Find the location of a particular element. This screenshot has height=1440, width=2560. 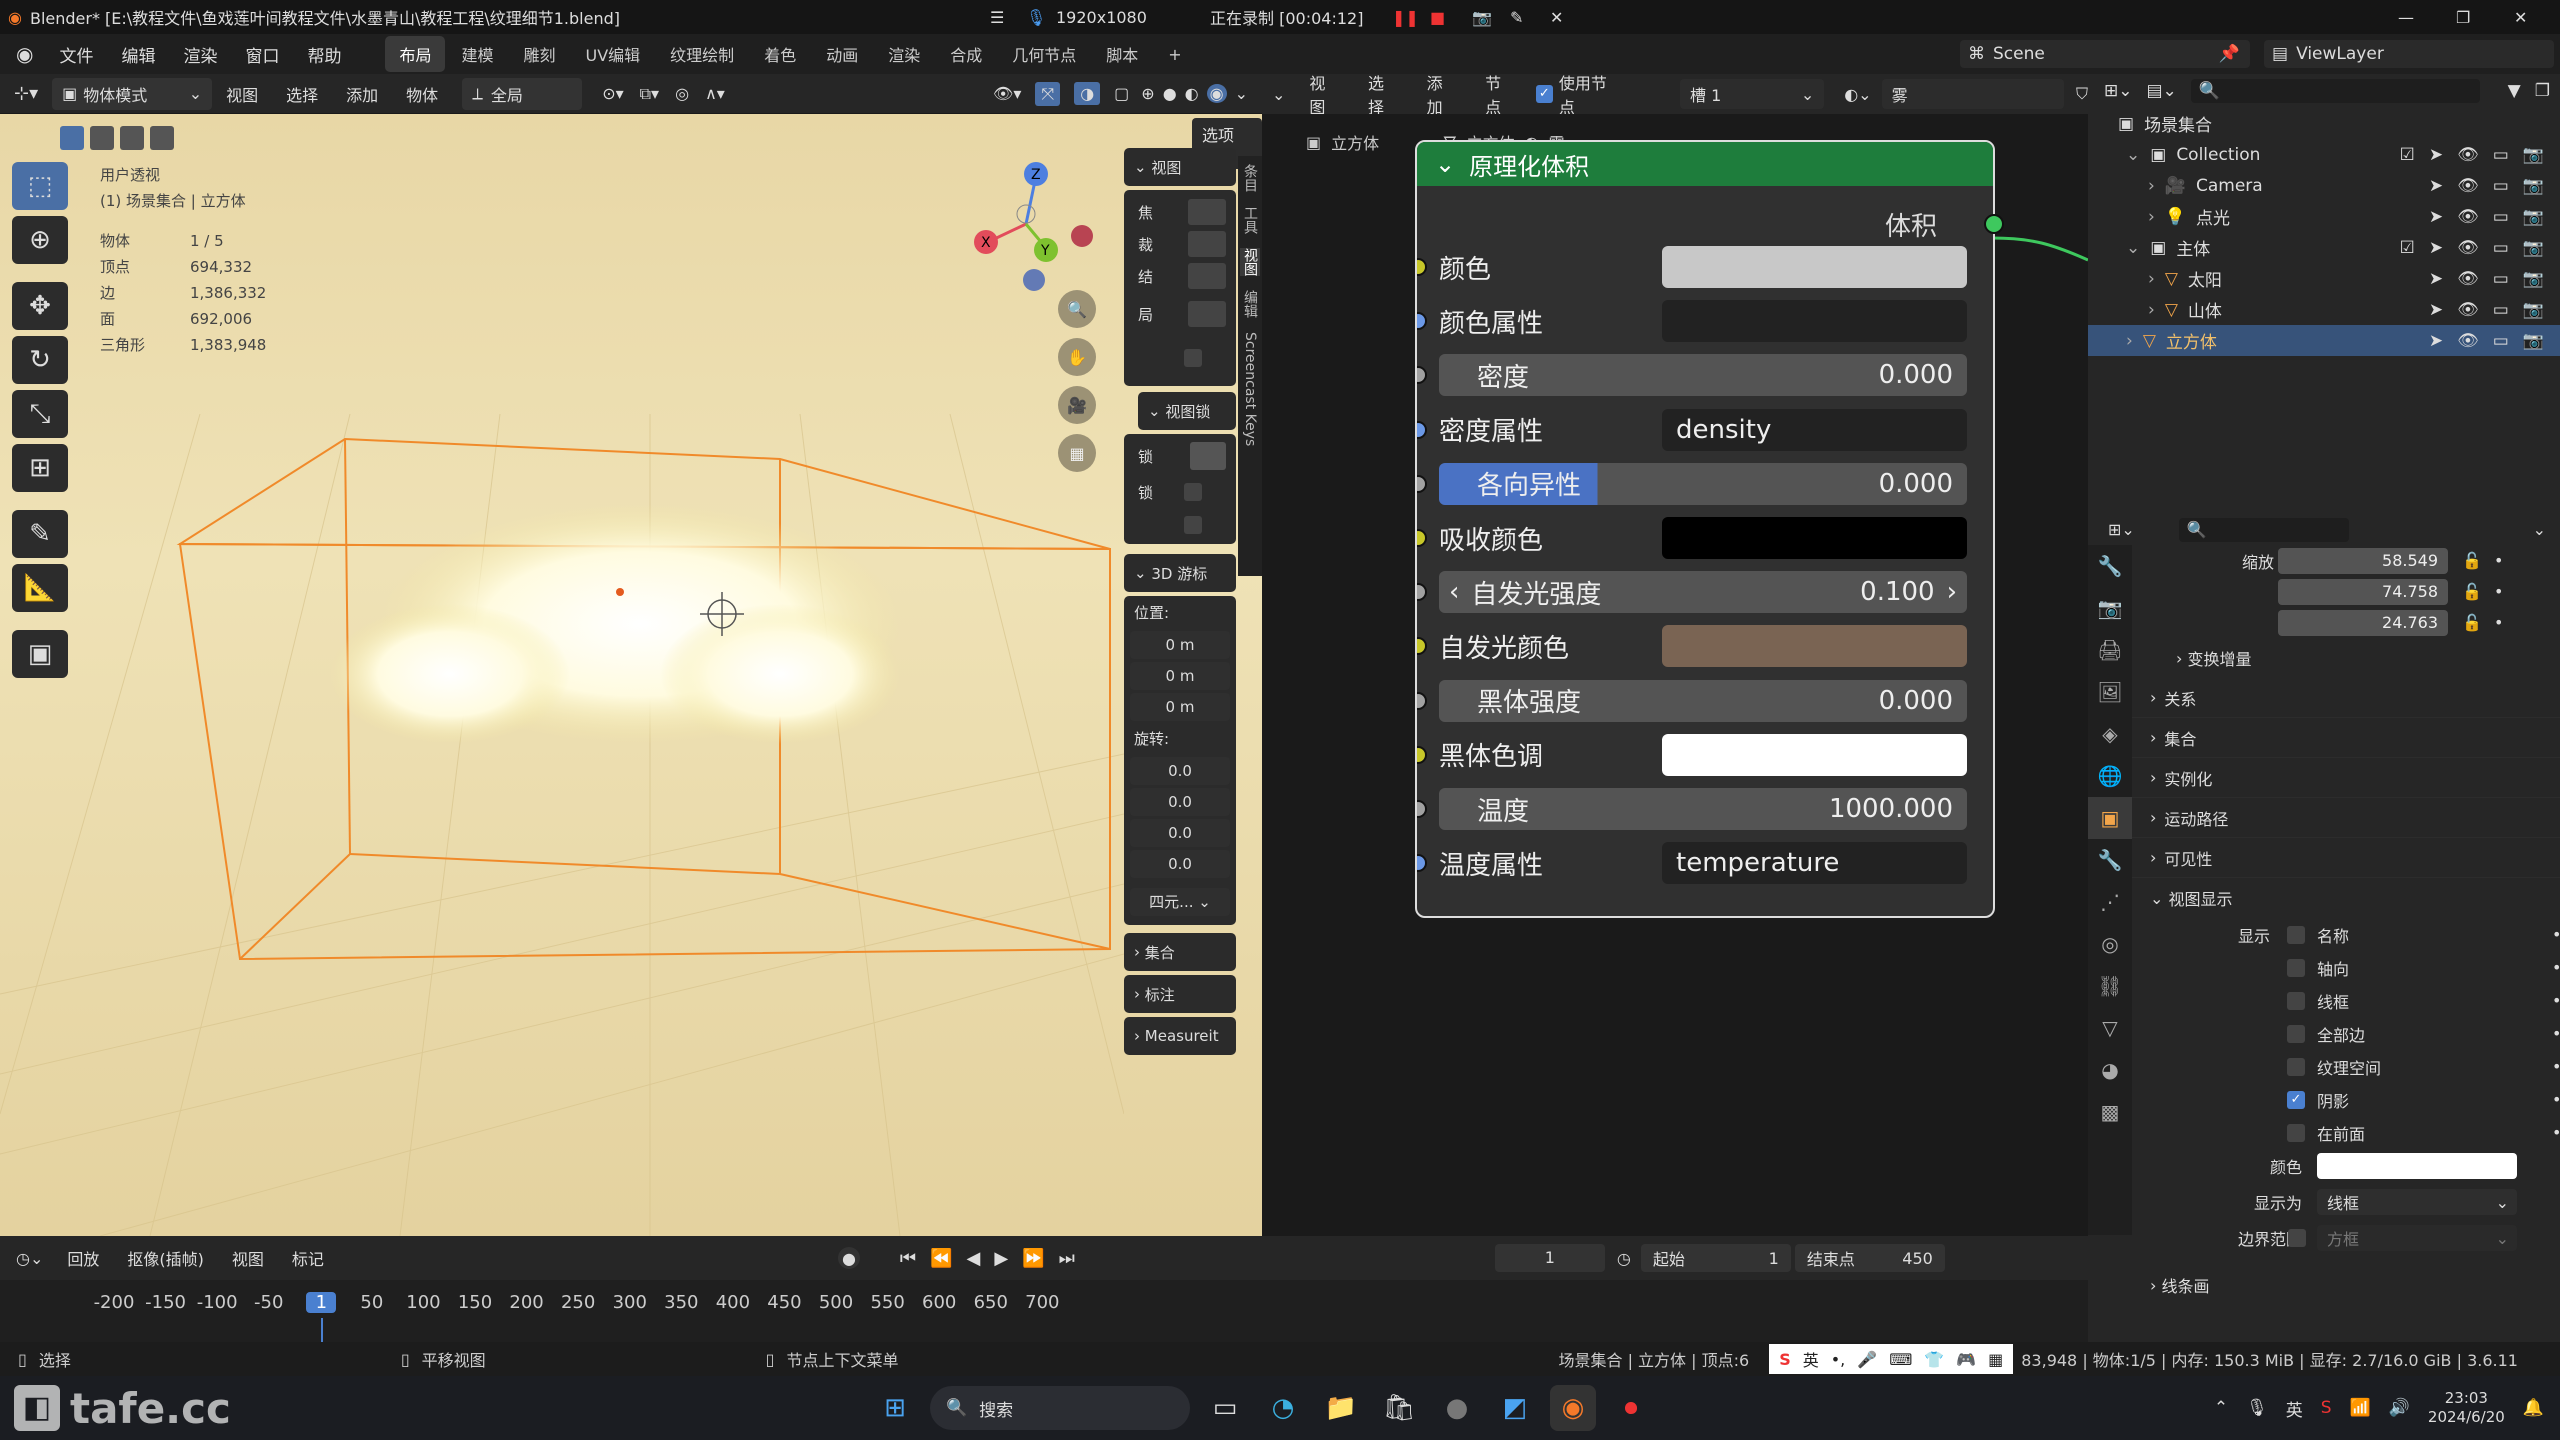

attribute-field: density is located at coordinates (1814, 429).